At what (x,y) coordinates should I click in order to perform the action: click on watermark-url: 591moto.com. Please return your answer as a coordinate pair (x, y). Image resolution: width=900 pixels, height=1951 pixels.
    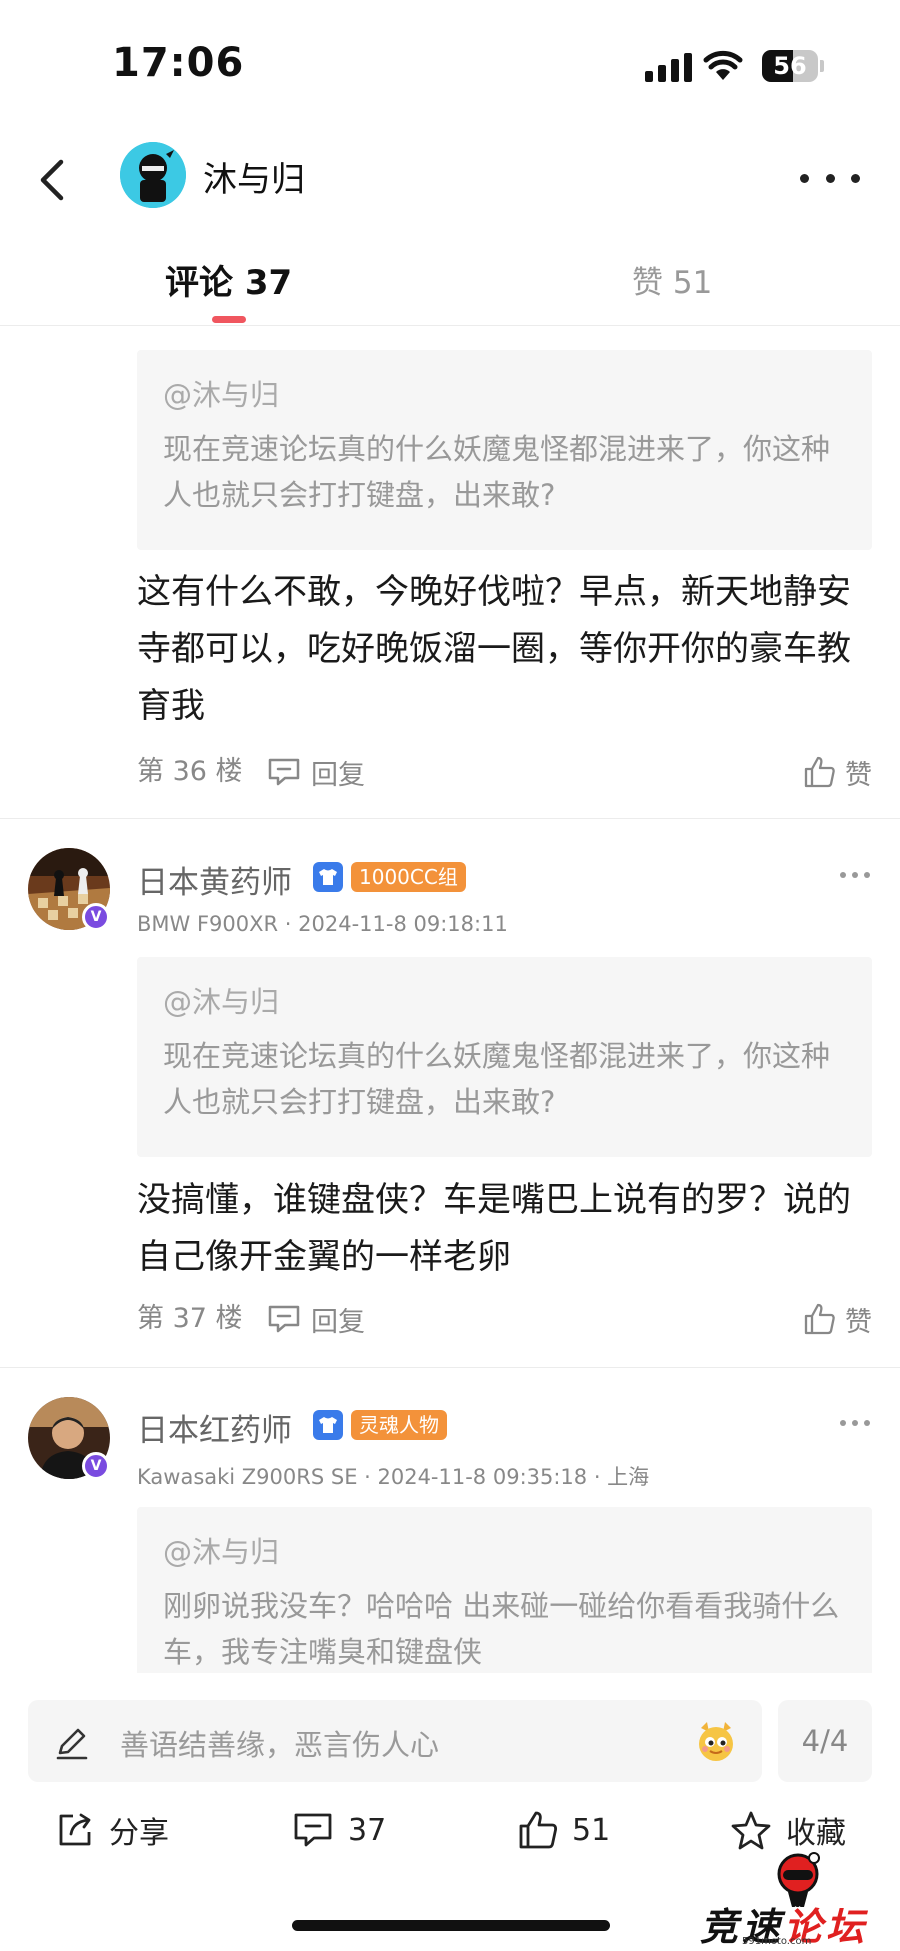
    Looking at the image, I should click on (777, 1941).